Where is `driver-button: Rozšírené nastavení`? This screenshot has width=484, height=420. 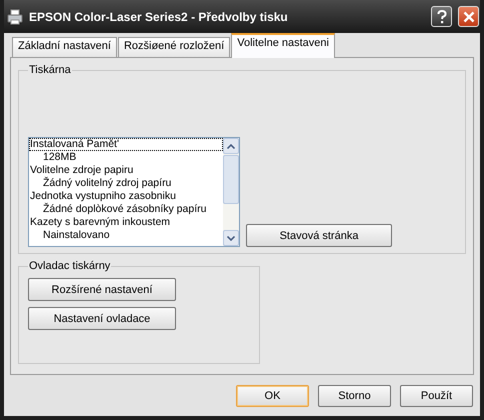
driver-button: Rozšírené nastavení is located at coordinates (102, 289).